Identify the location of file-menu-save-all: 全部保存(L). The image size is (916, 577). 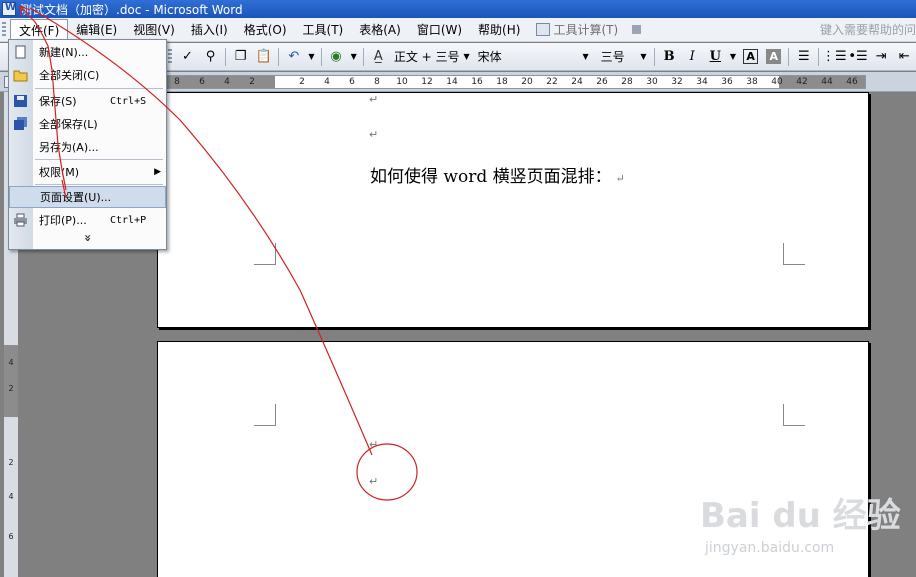
(87, 124).